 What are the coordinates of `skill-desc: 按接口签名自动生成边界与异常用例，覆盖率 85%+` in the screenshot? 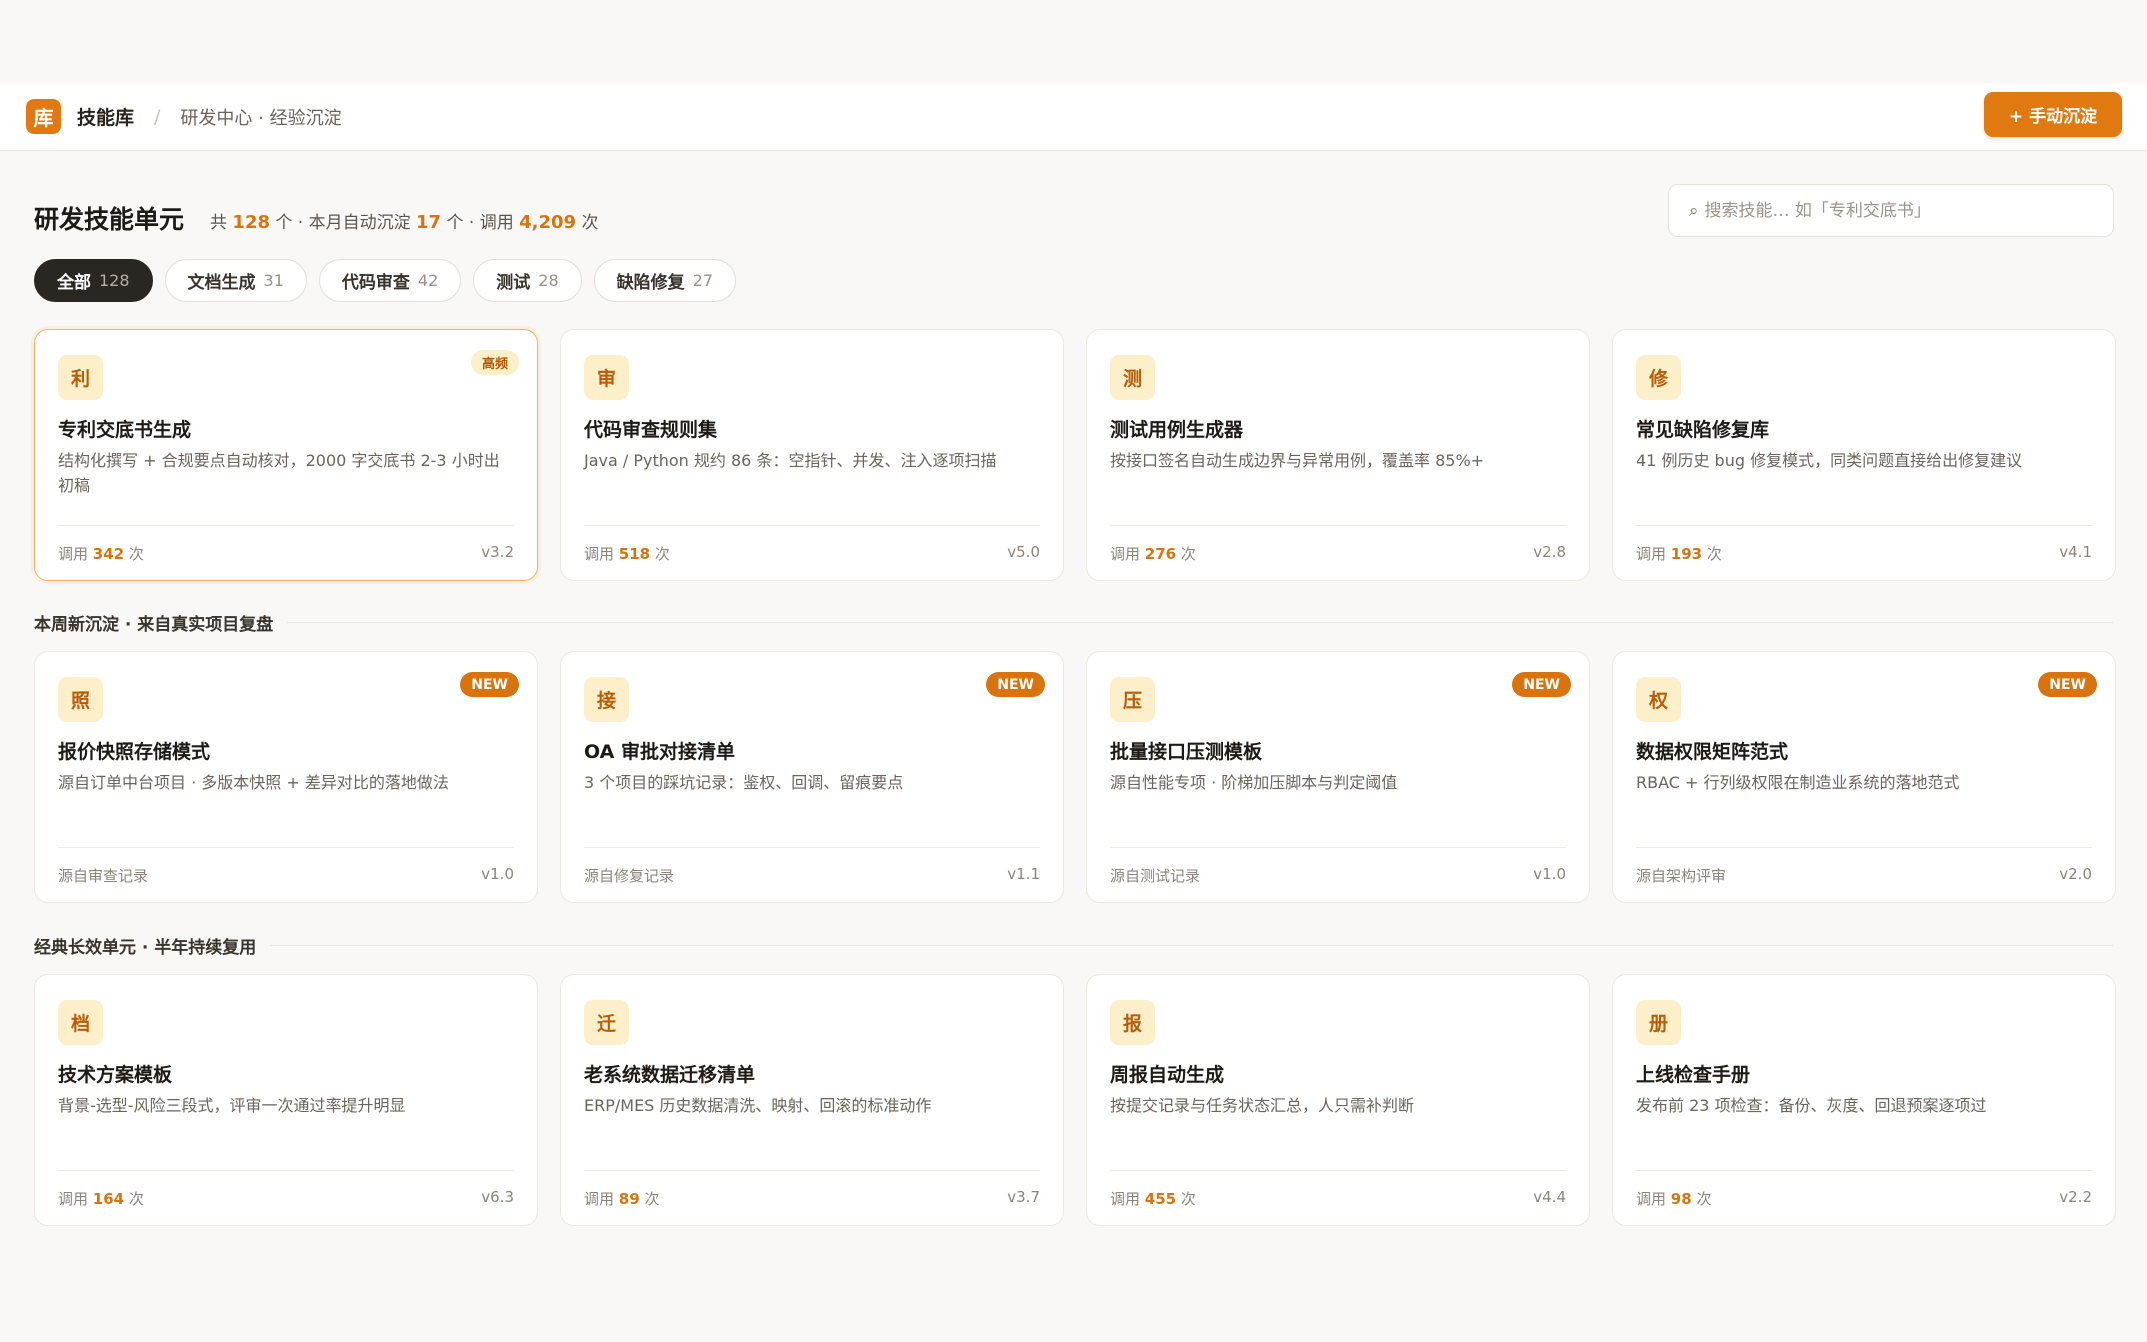 It's located at (1297, 460).